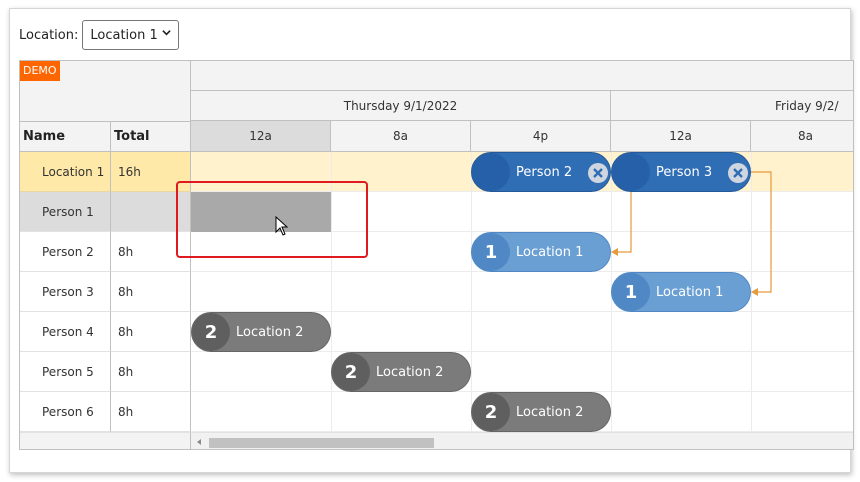  What do you see at coordinates (65, 252) in the screenshot?
I see `row-header-person-2: Person 2` at bounding box center [65, 252].